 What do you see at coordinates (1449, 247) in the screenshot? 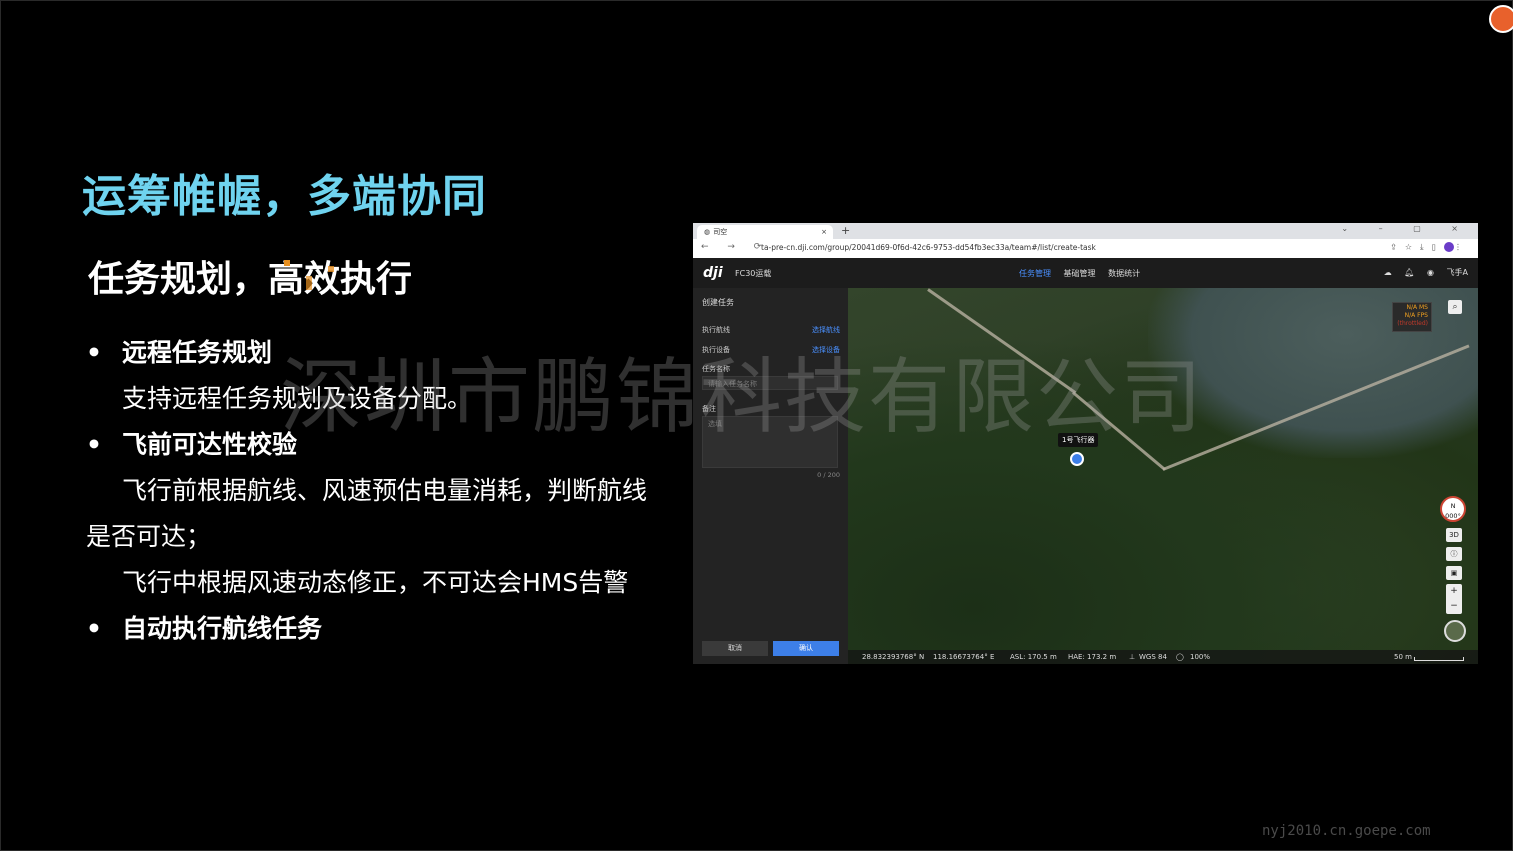
I see `profile-avatar` at bounding box center [1449, 247].